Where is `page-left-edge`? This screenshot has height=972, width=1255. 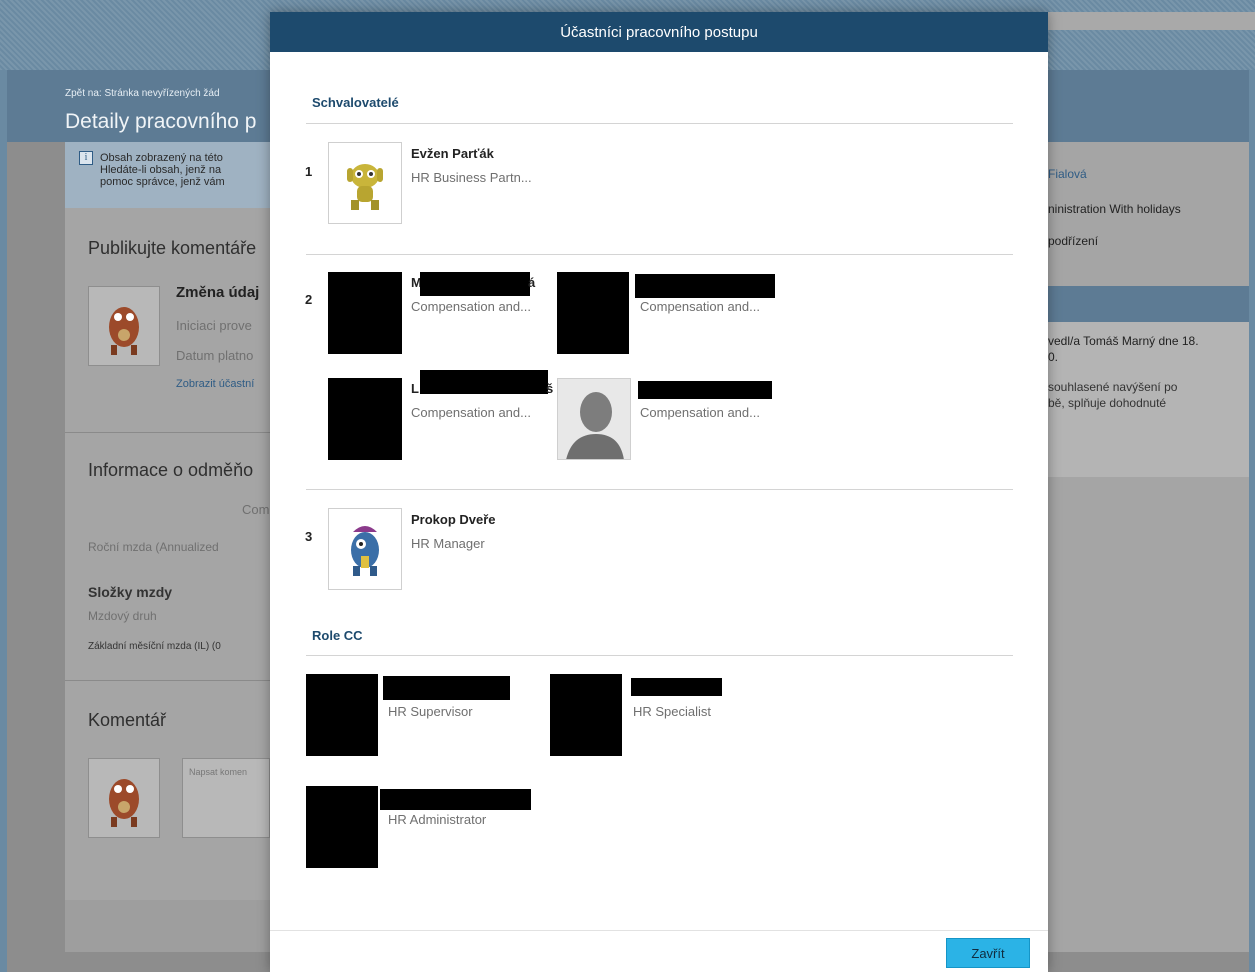 page-left-edge is located at coordinates (3, 521).